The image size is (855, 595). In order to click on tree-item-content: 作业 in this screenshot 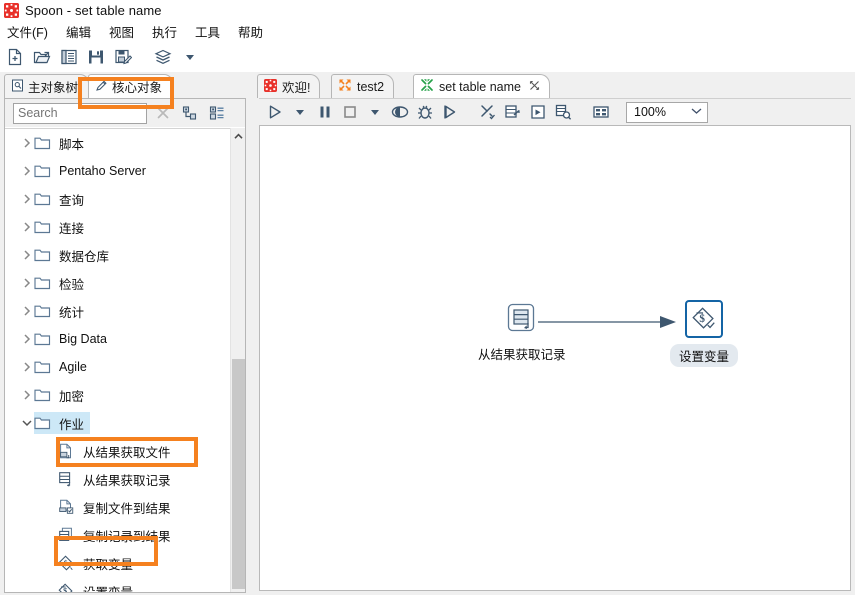, I will do `click(62, 423)`.